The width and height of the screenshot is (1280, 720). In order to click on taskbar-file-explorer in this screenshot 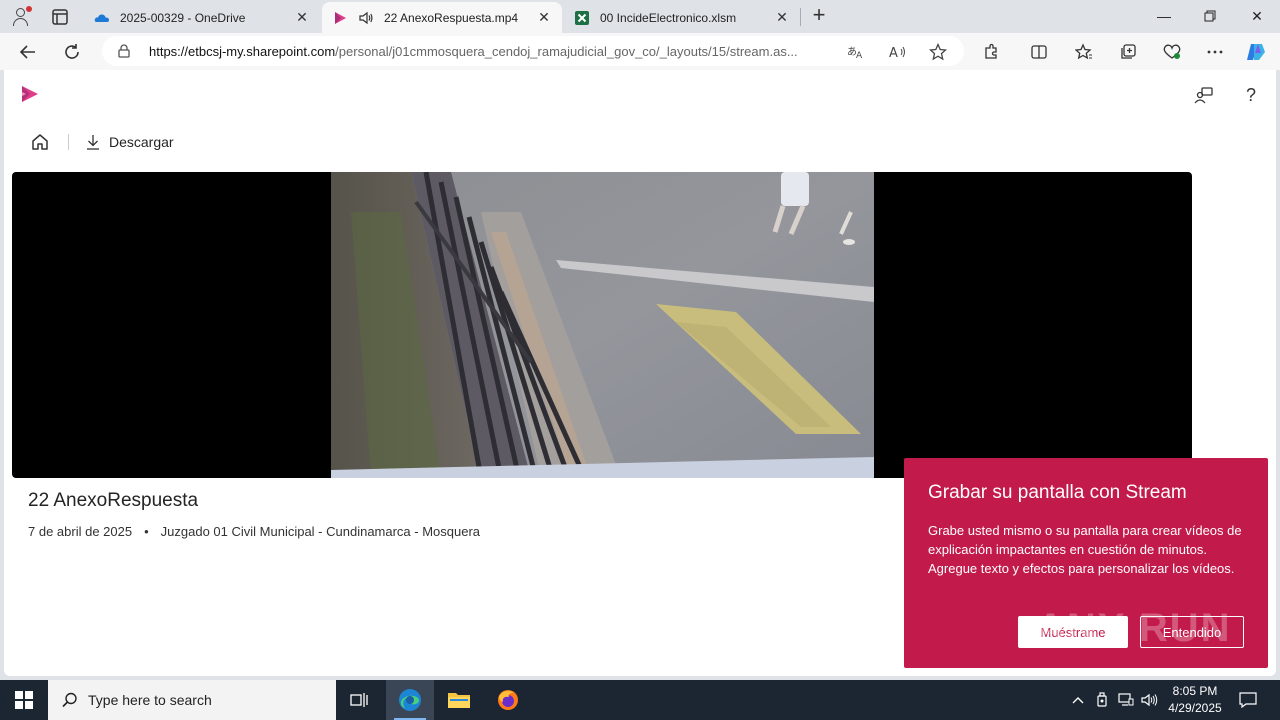, I will do `click(459, 700)`.